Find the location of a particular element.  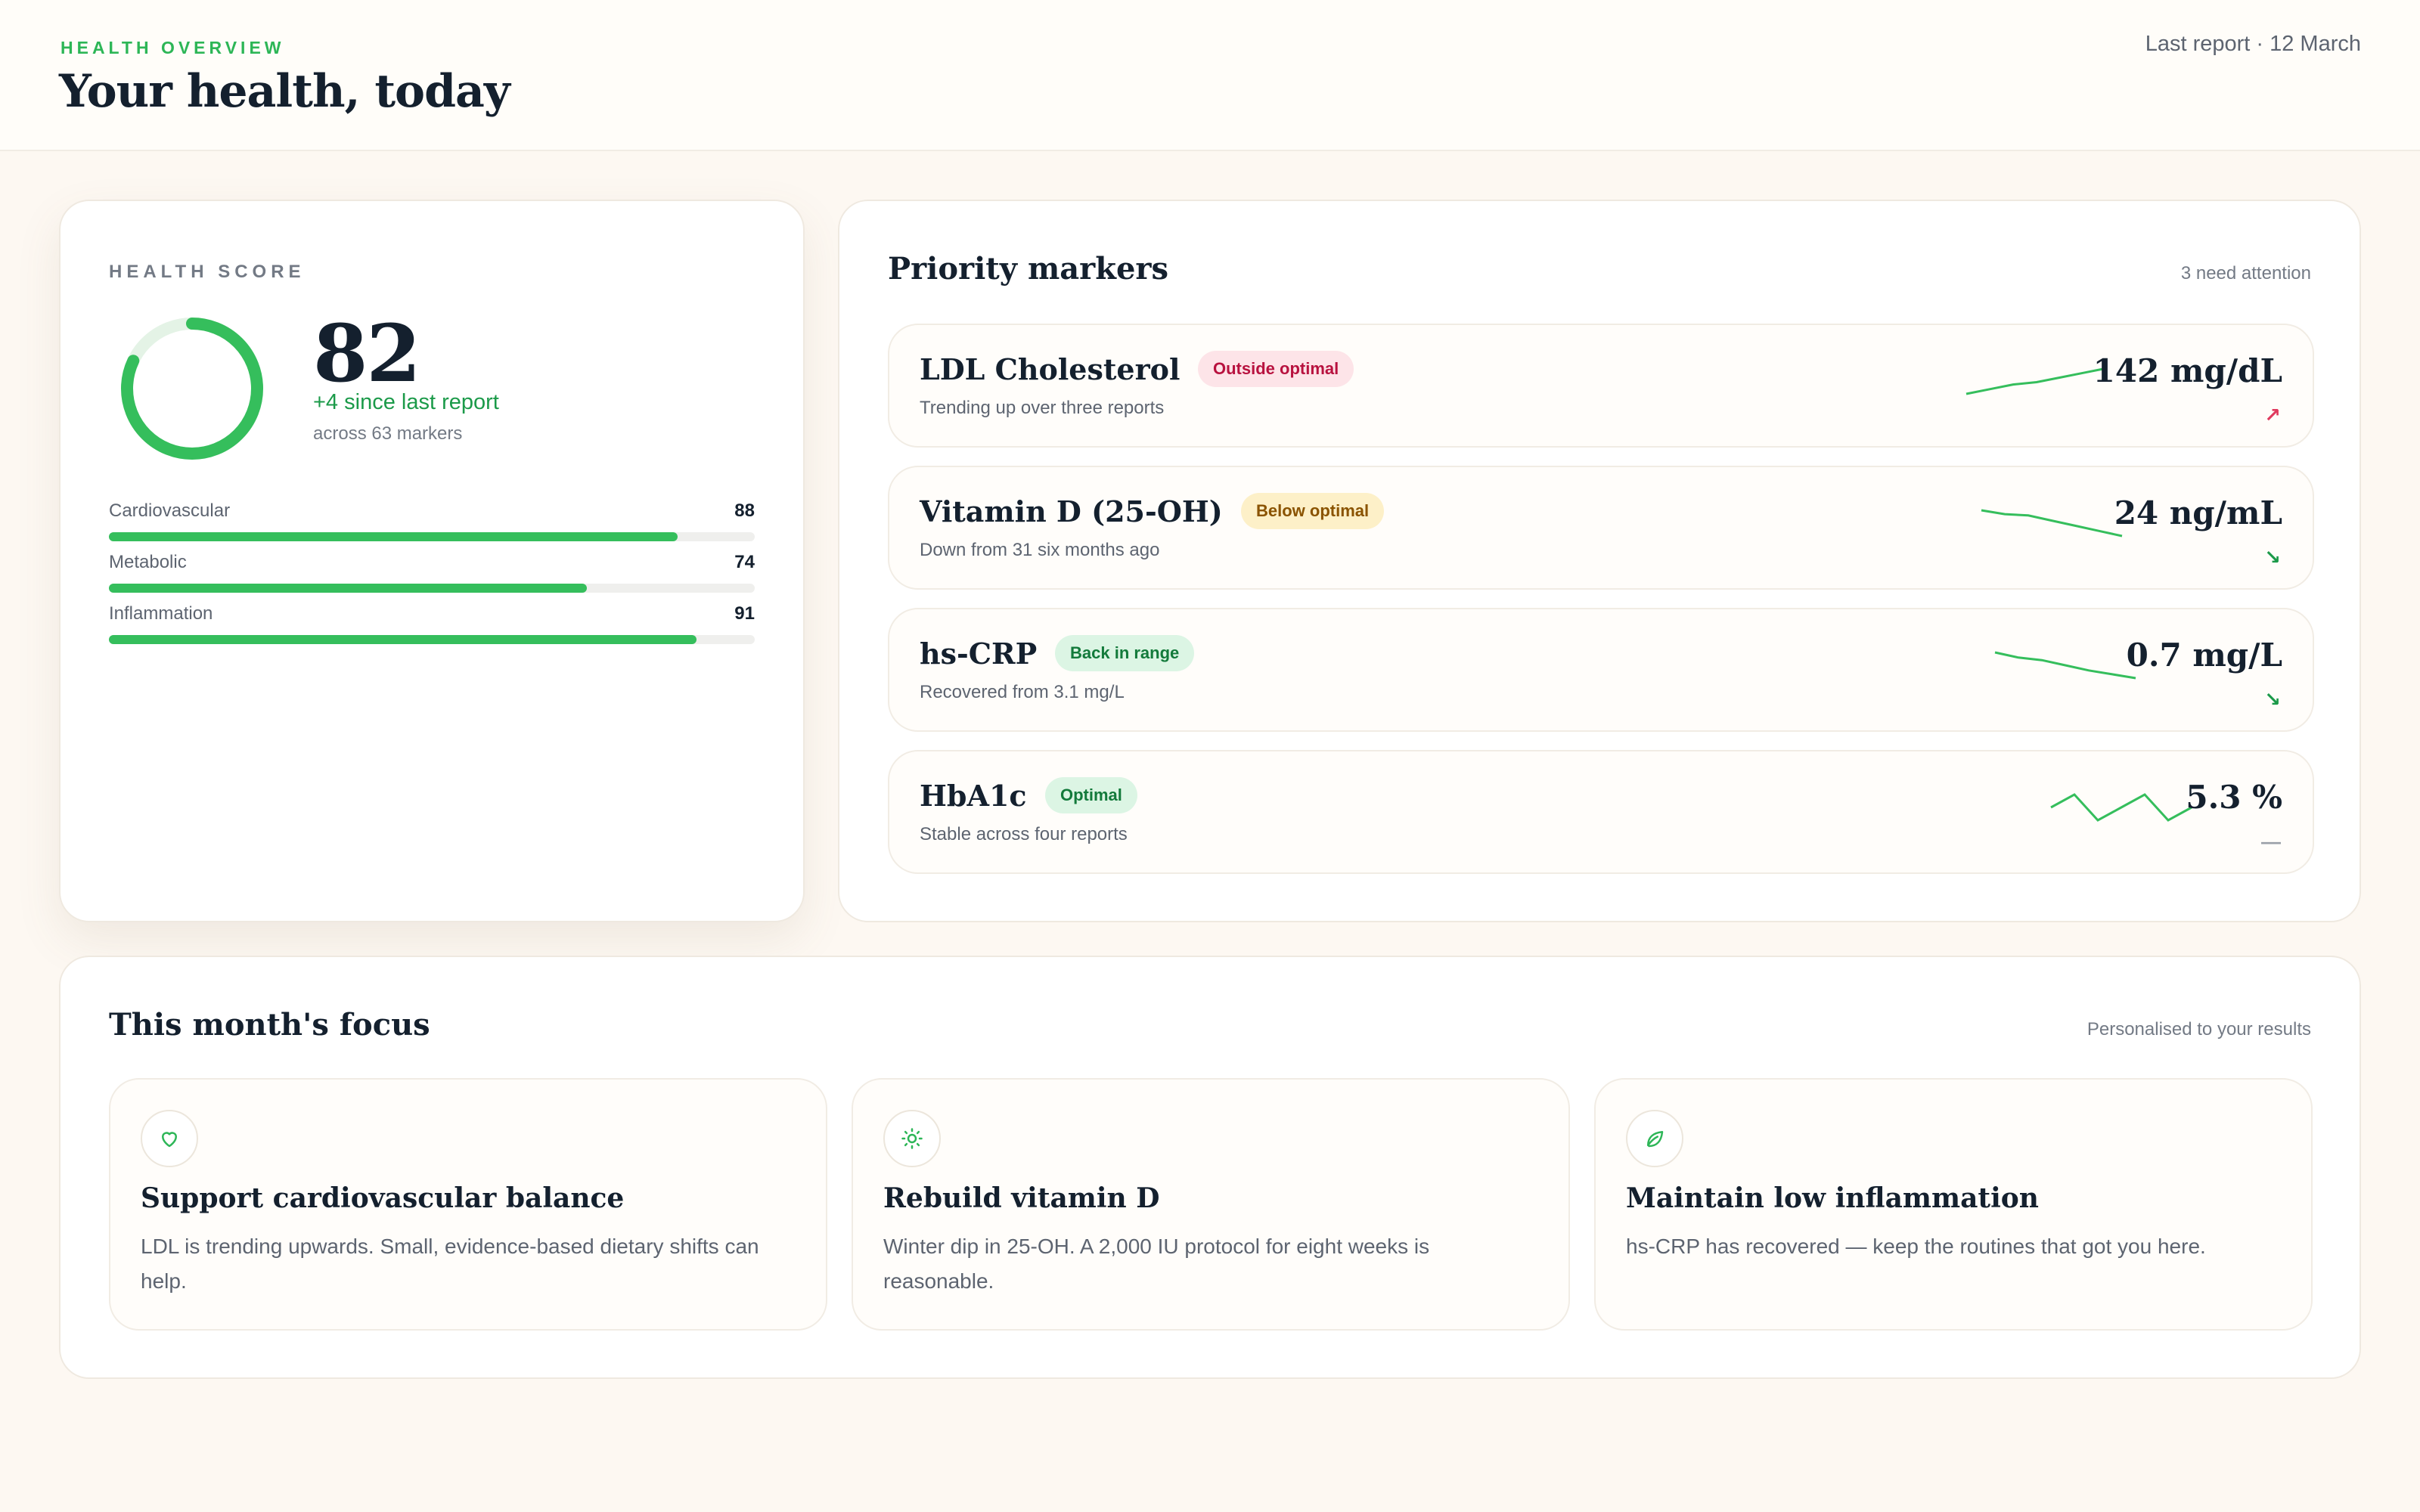

marker-name: HbA1c is located at coordinates (973, 796).